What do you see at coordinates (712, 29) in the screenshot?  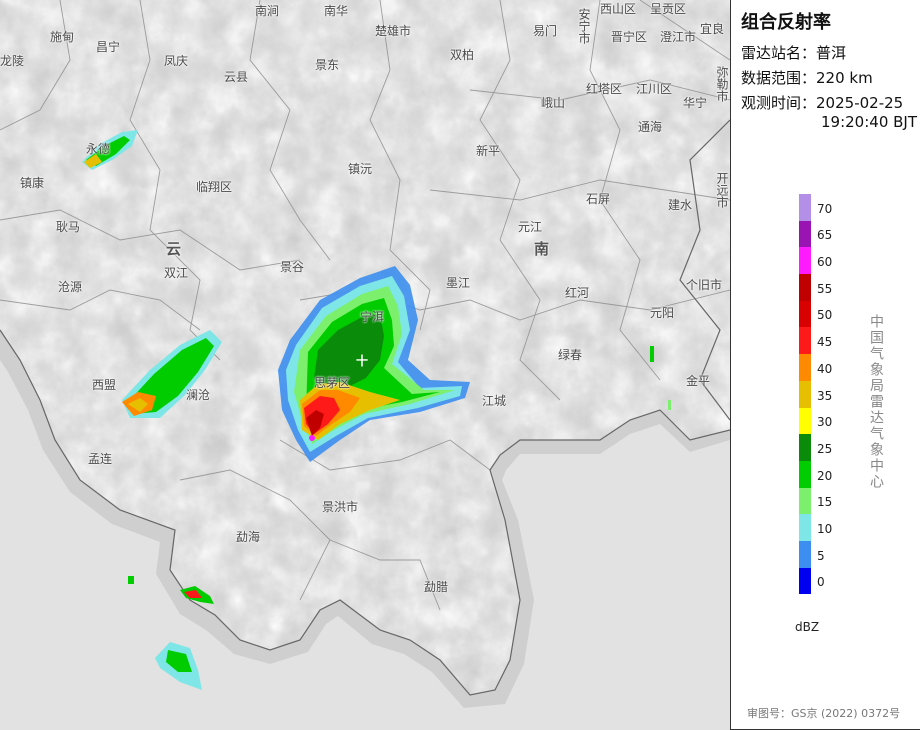 I see `place-label: 宜良` at bounding box center [712, 29].